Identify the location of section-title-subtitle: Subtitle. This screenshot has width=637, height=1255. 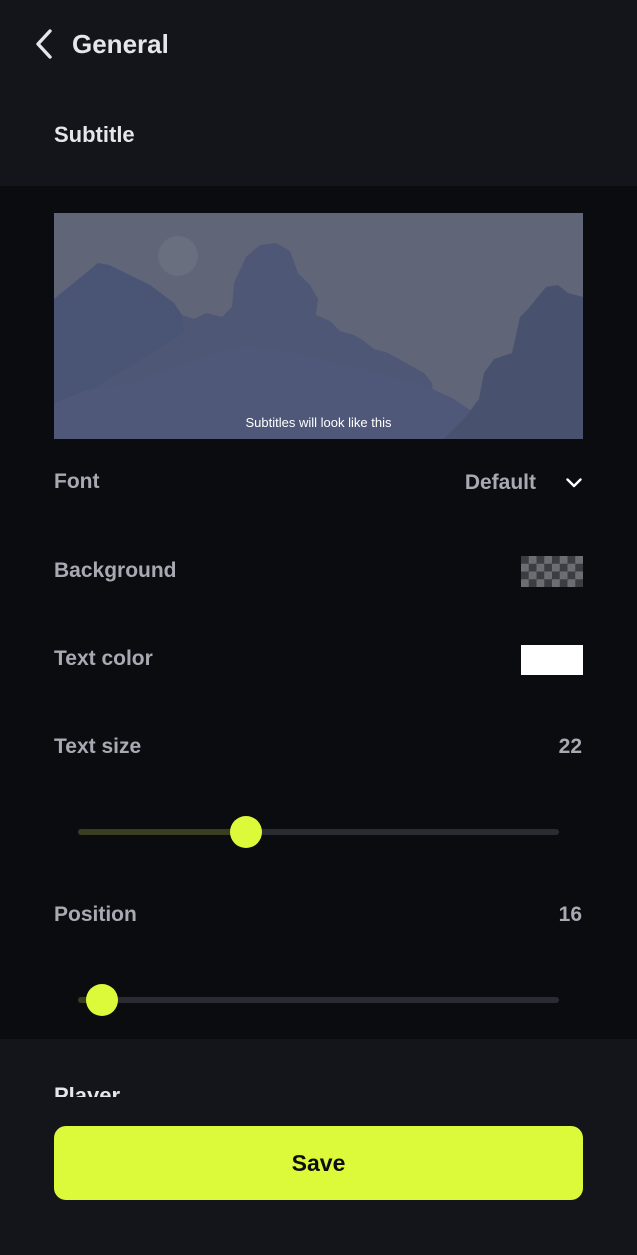
(94, 134).